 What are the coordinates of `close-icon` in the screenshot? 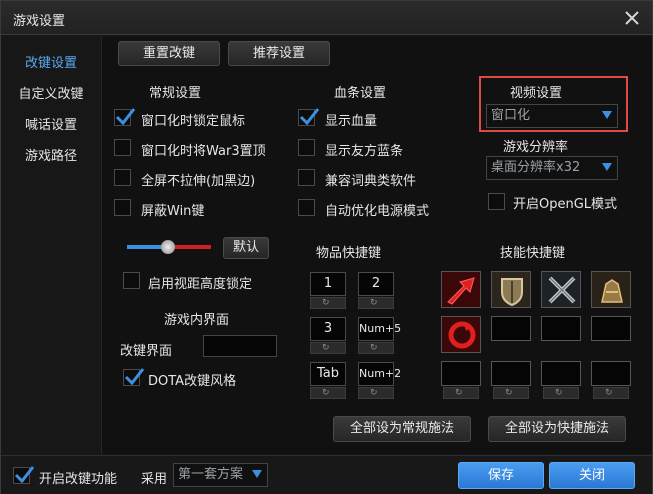 It's located at (632, 18).